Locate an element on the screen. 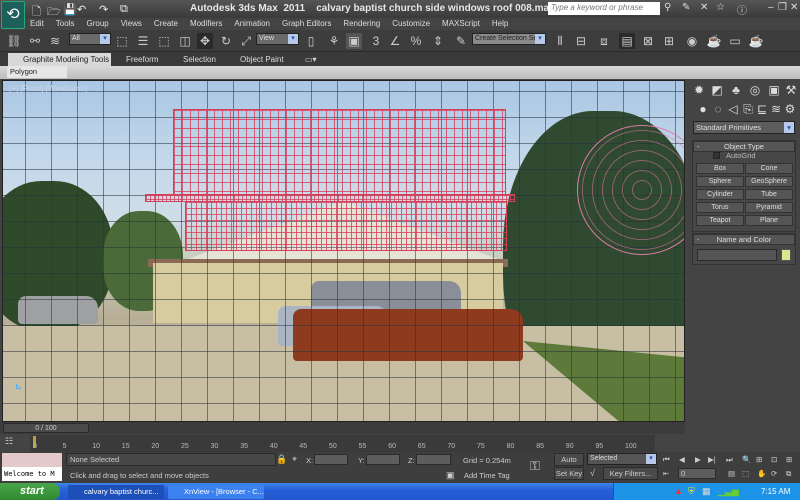  torus-button: Torus is located at coordinates (720, 207).